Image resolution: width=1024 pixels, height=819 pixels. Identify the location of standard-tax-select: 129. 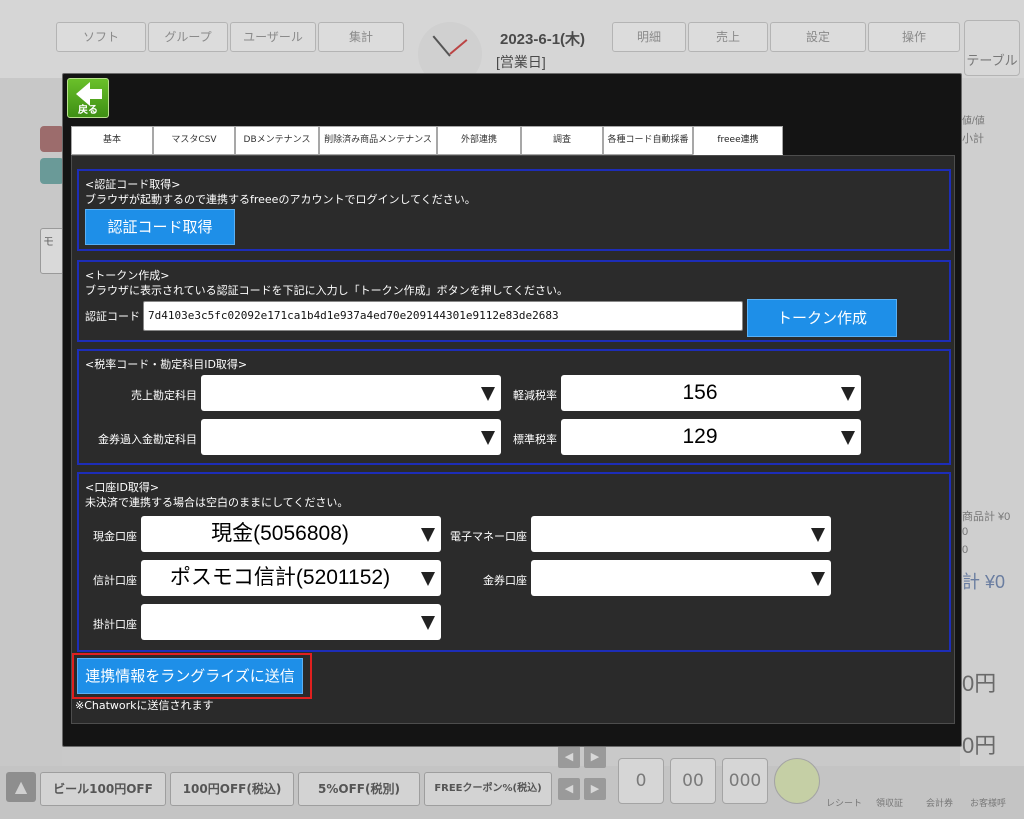
(711, 437).